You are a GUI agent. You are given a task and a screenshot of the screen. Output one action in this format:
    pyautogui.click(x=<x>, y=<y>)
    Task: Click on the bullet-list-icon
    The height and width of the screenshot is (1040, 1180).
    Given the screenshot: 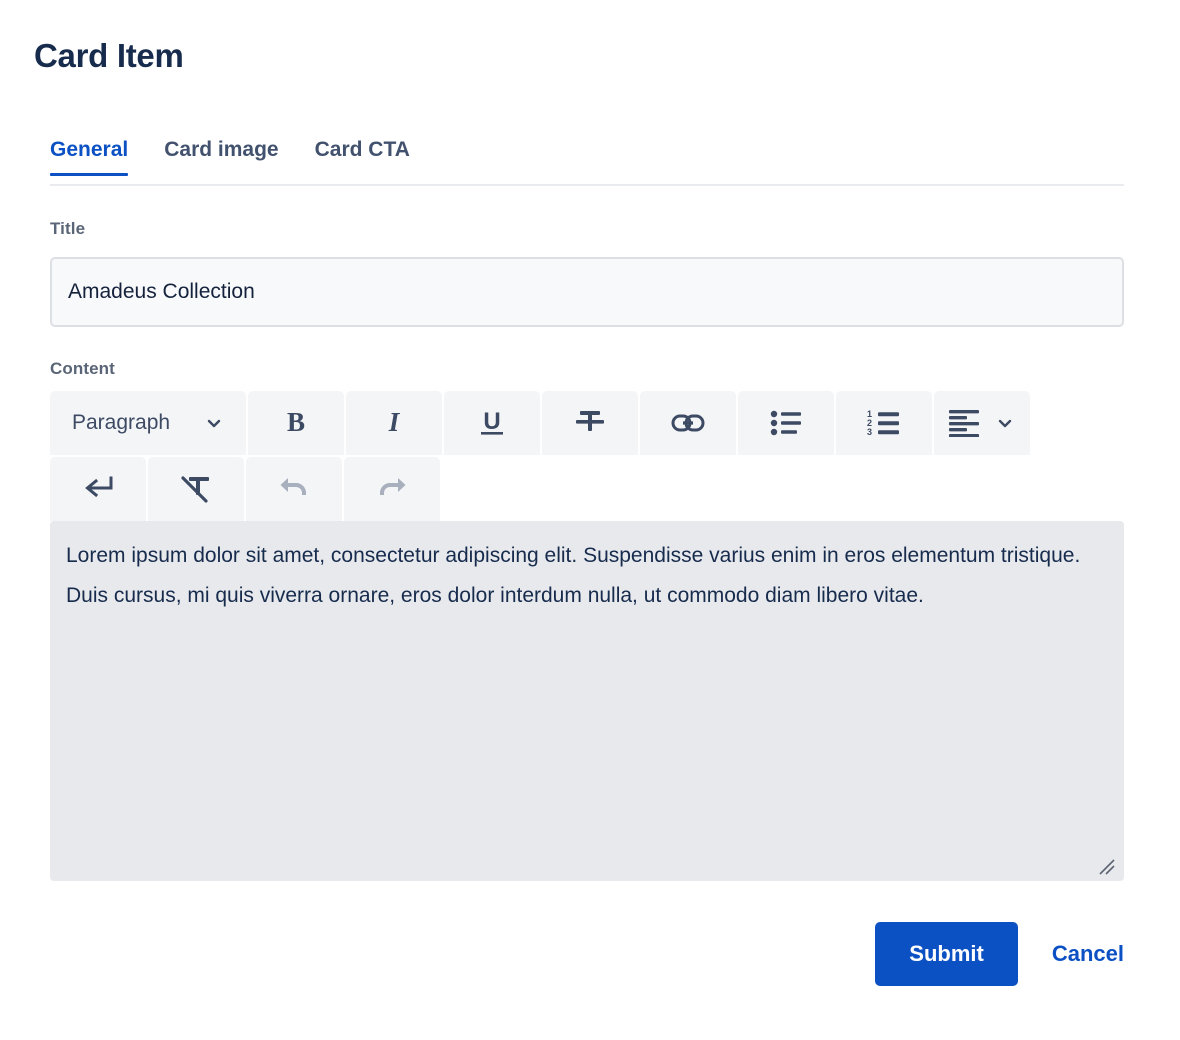 What is the action you would take?
    pyautogui.click(x=786, y=423)
    